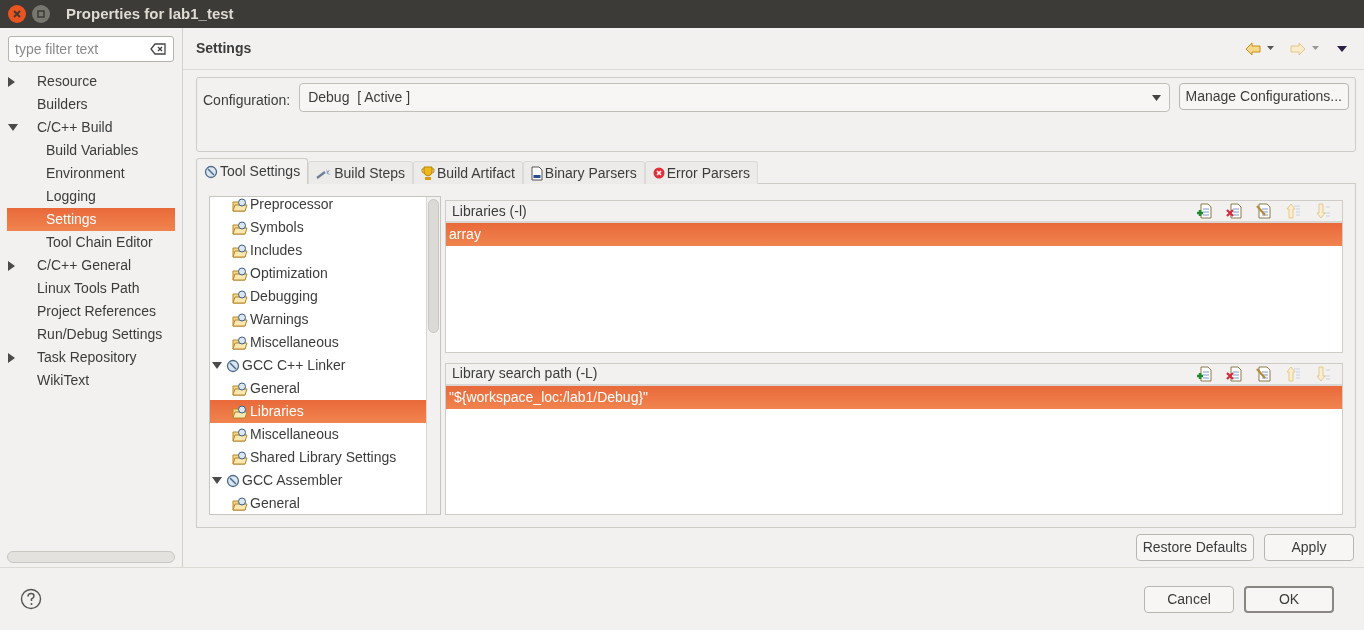  I want to click on minimize-button, so click(41, 14).